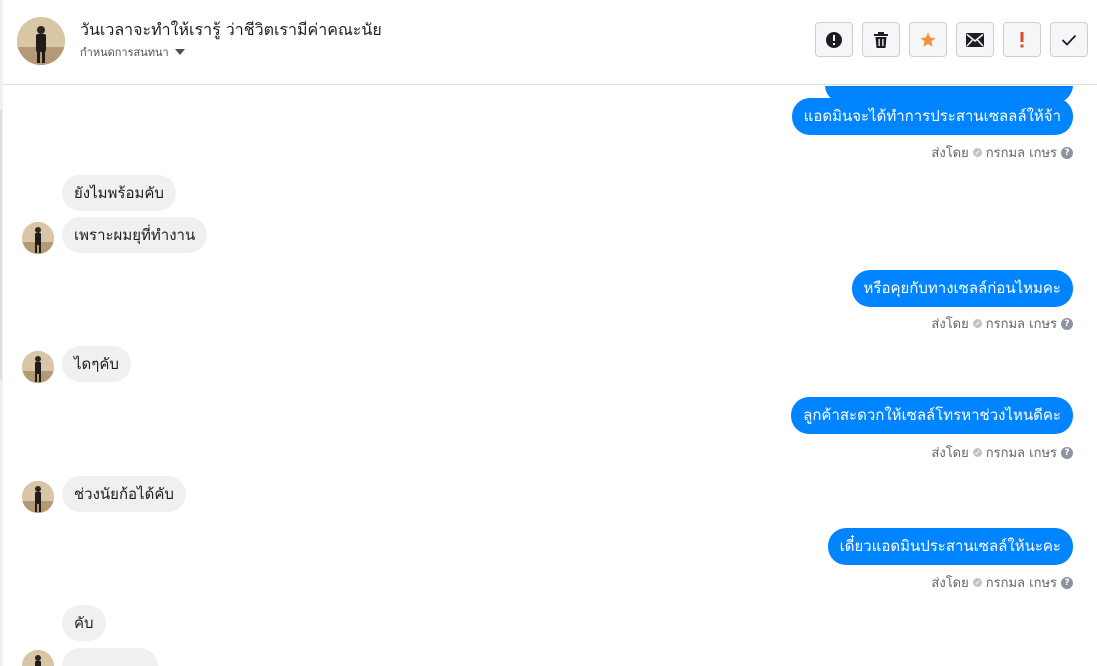 The image size is (1097, 666). Describe the element at coordinates (1, 245) in the screenshot. I see `left-panel-scrollbar` at that location.